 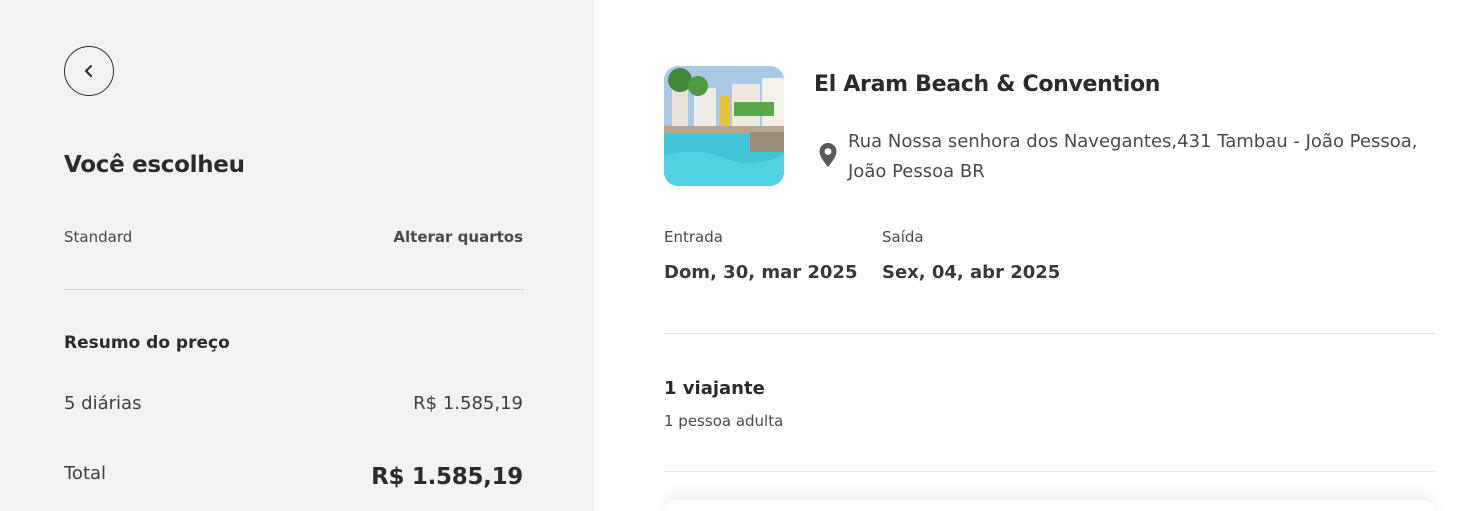 I want to click on hotel-name: El Aram Beach & Convention, so click(x=987, y=84).